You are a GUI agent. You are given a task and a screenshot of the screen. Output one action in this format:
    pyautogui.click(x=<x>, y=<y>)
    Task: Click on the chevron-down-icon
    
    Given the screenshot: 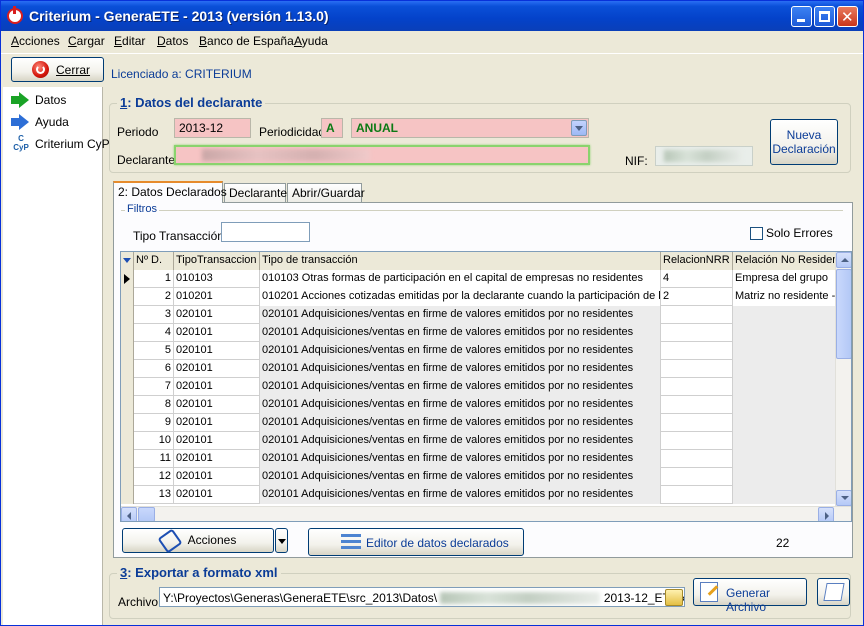 What is the action you would take?
    pyautogui.click(x=579, y=128)
    